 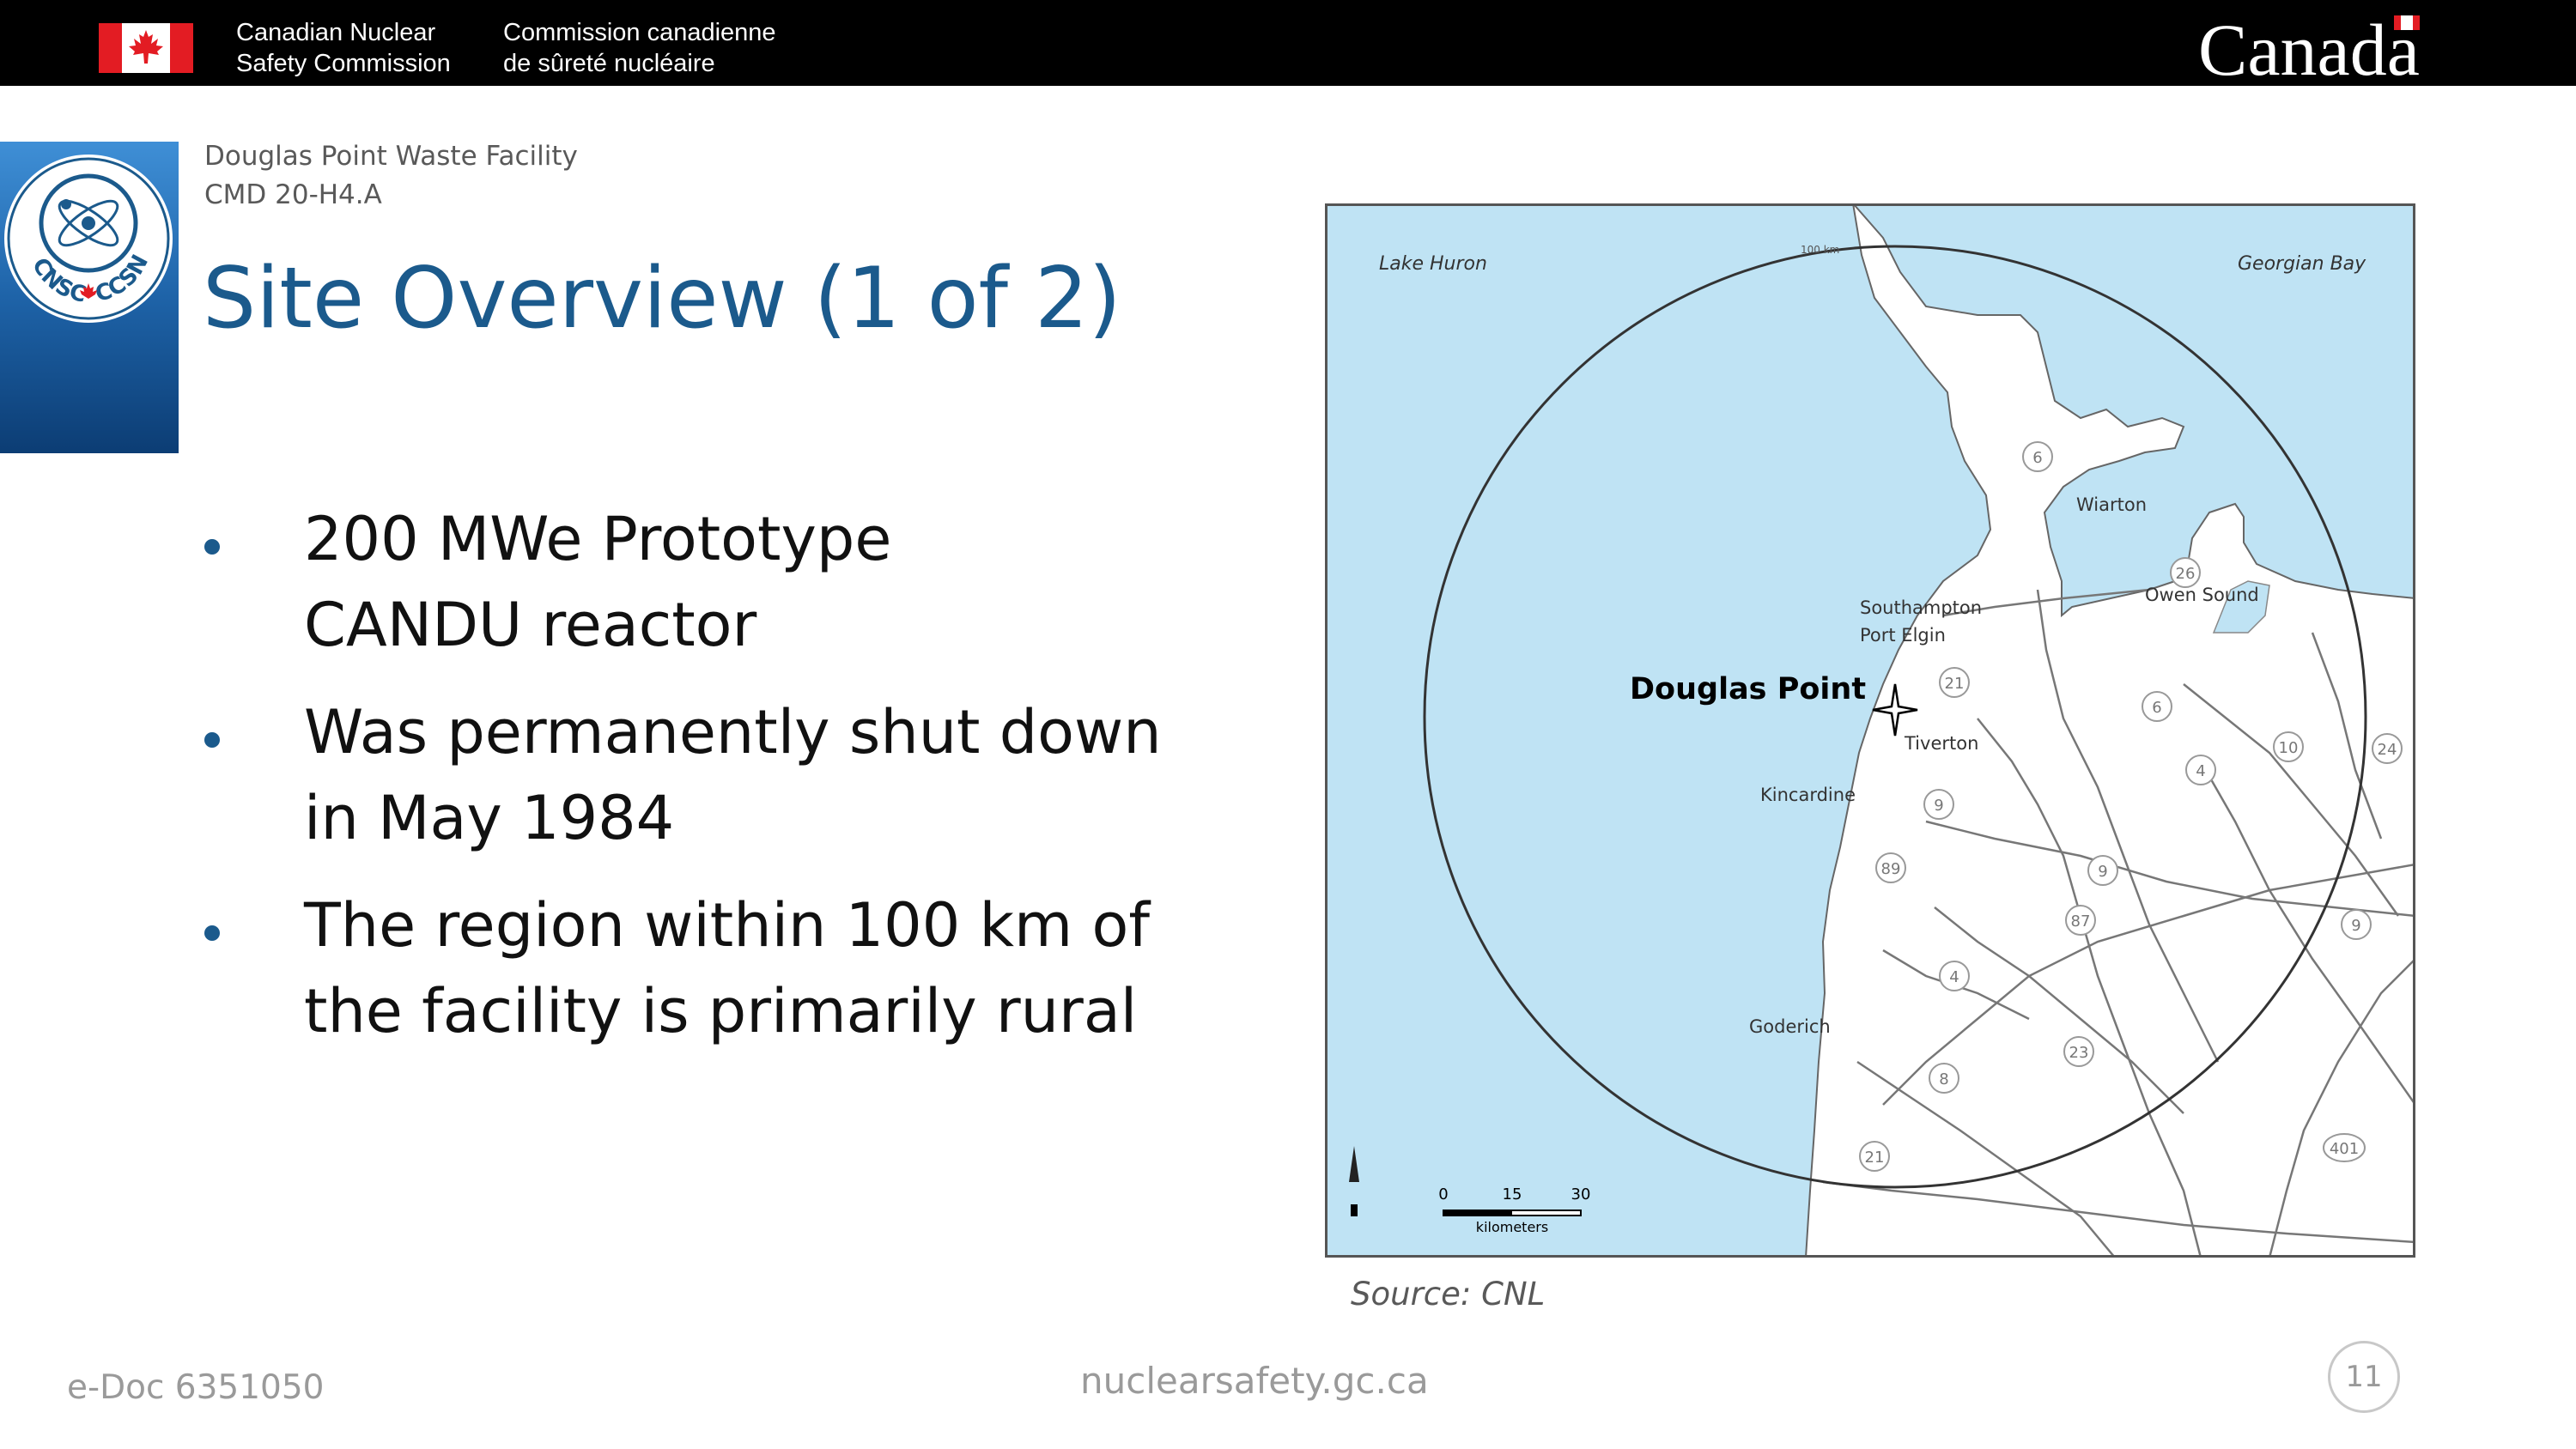 I want to click on map-source-caption: Source: CNL, so click(x=1448, y=1294).